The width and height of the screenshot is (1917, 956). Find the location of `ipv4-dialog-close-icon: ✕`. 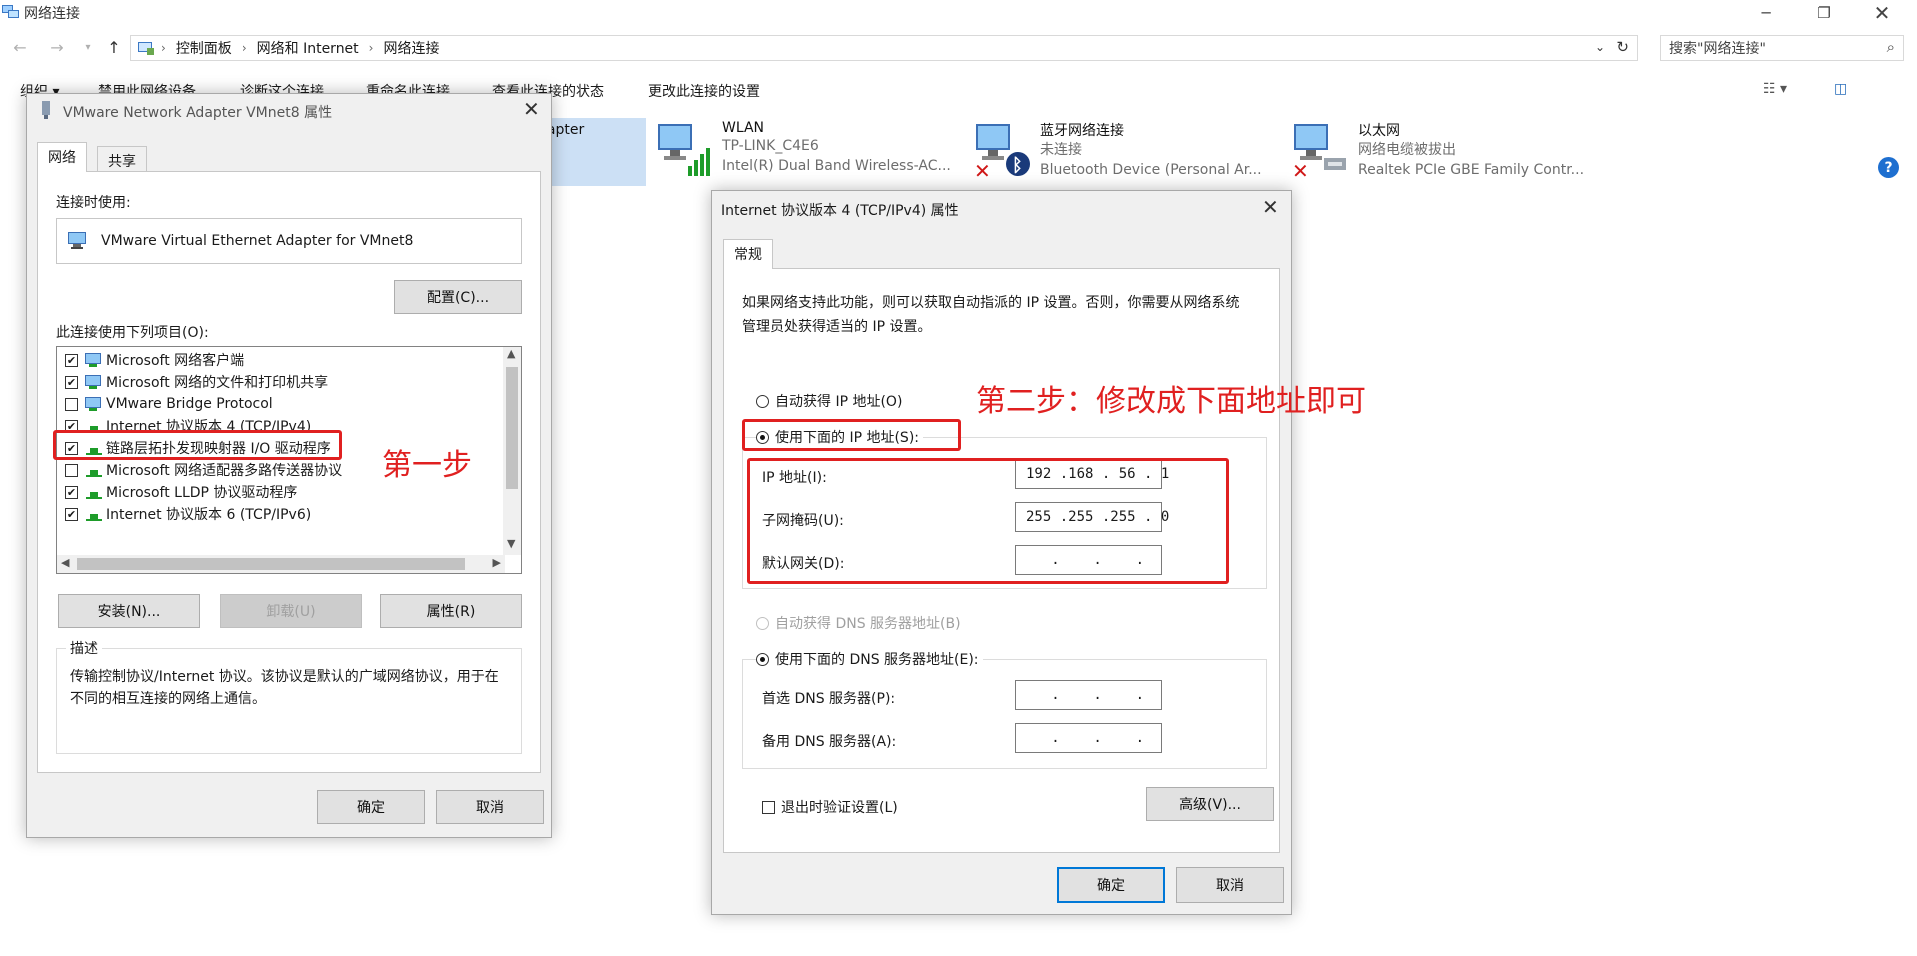

ipv4-dialog-close-icon: ✕ is located at coordinates (1270, 207).